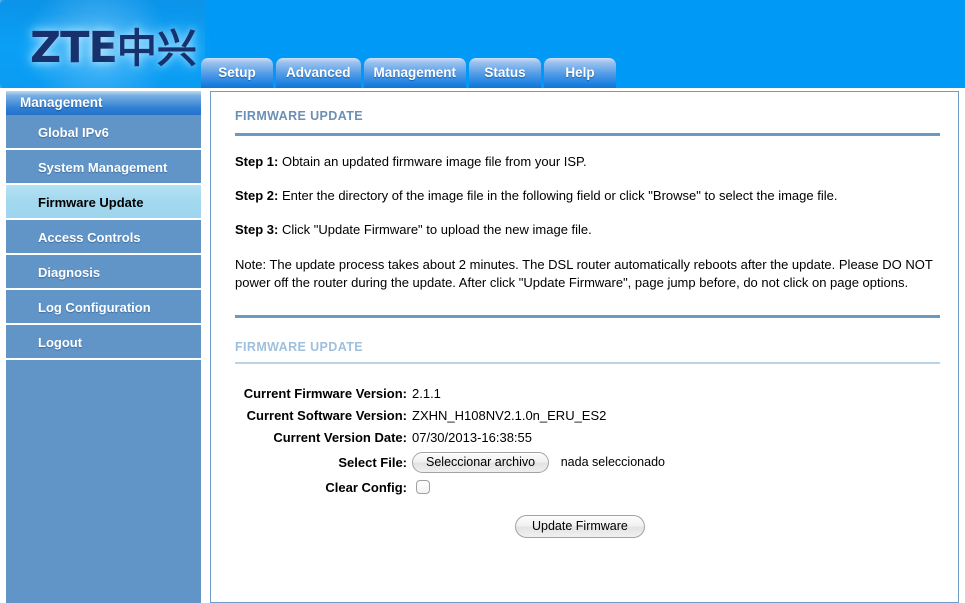 The width and height of the screenshot is (965, 603). What do you see at coordinates (580, 73) in the screenshot?
I see `tab-help: Help` at bounding box center [580, 73].